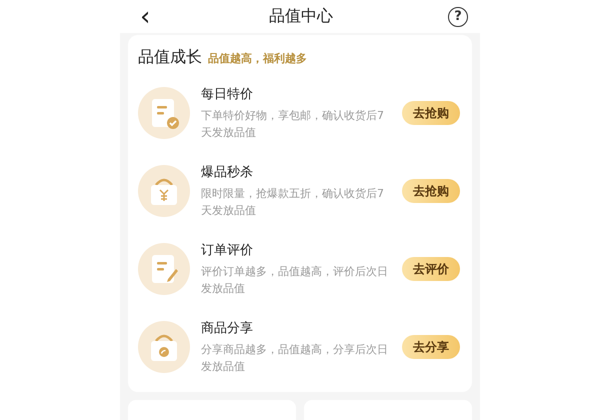  I want to click on task-button: 去分享, so click(431, 347).